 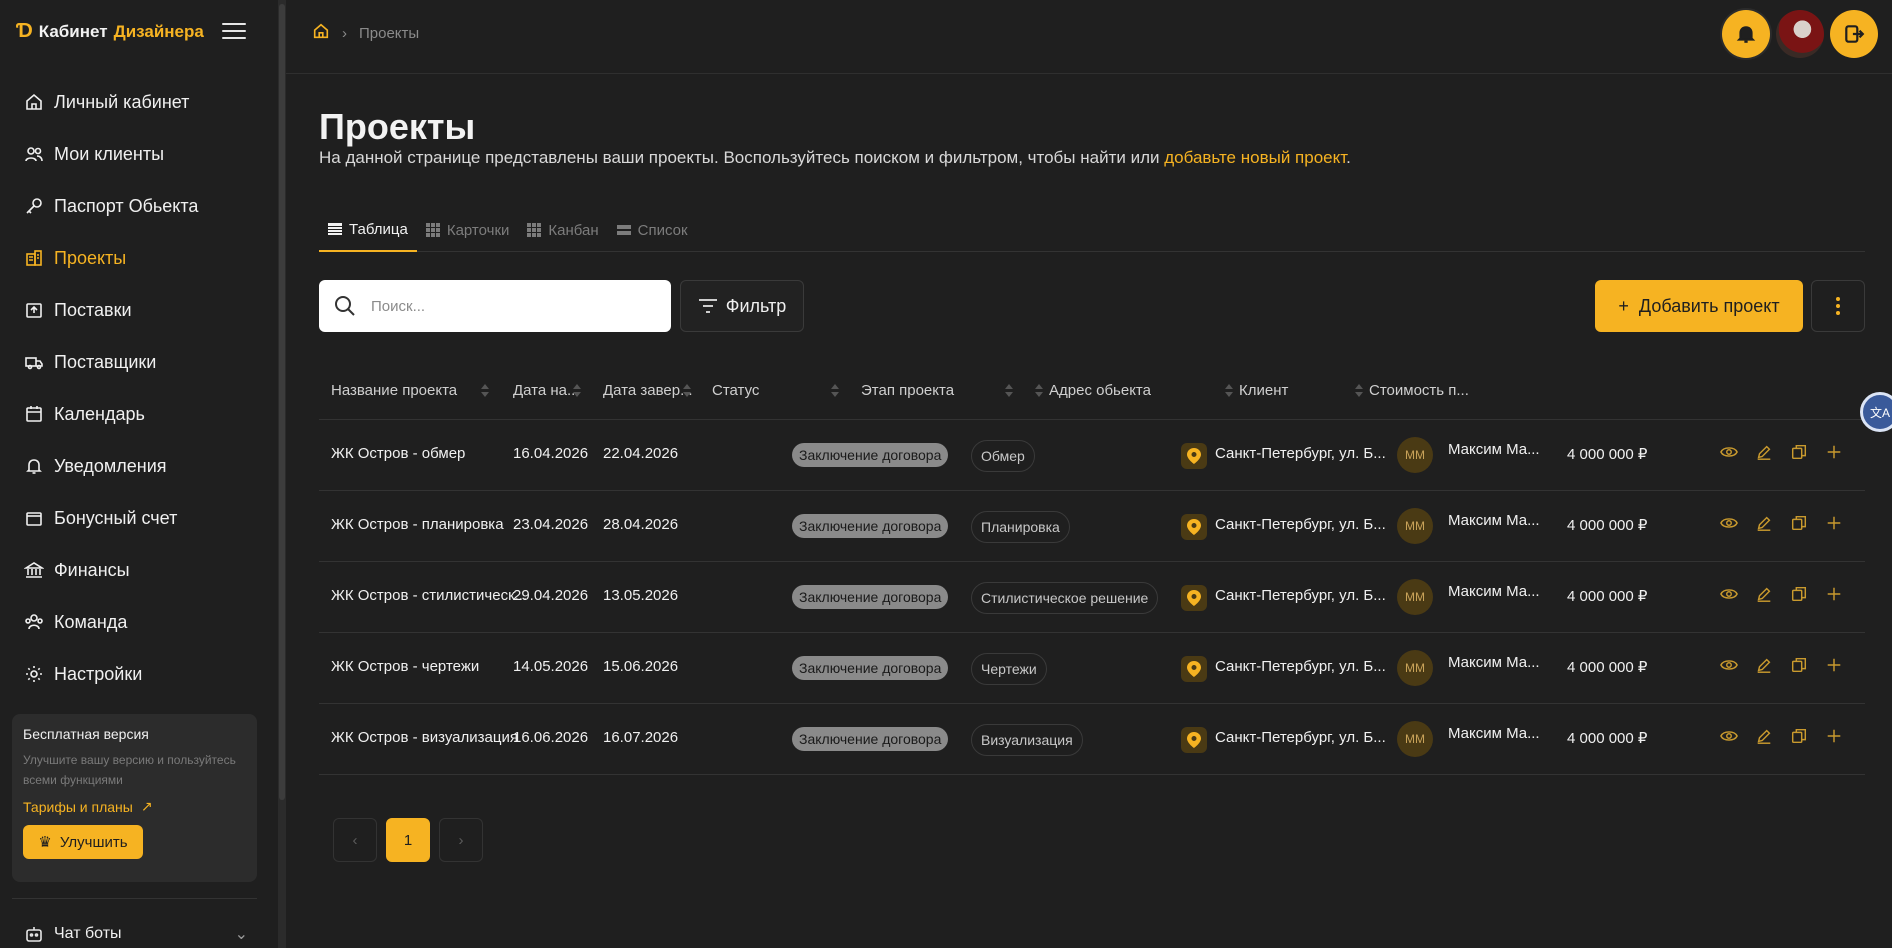 What do you see at coordinates (139, 310) in the screenshot?
I see `sidebar-item-deliveries: Поставки` at bounding box center [139, 310].